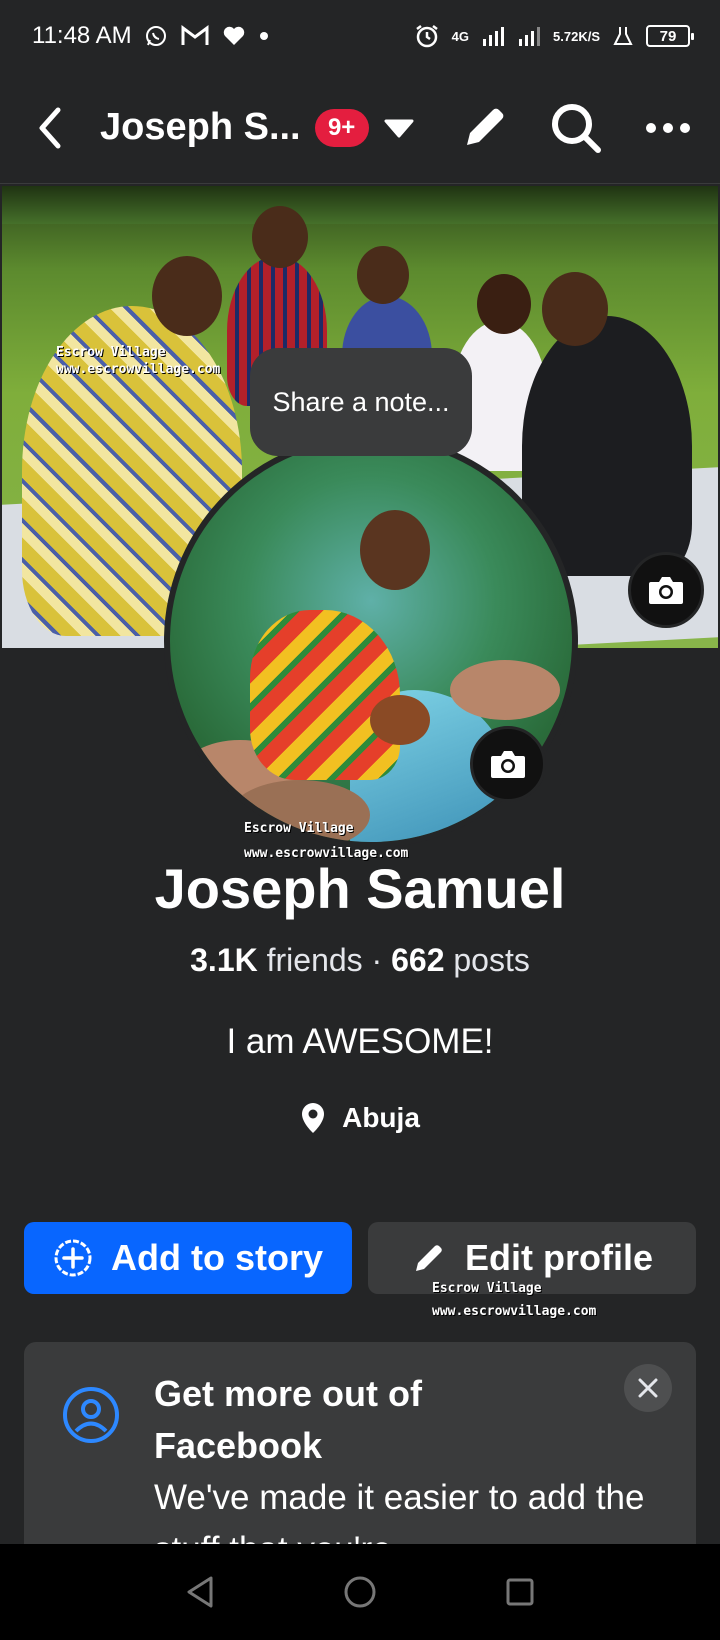 The height and width of the screenshot is (1640, 720). I want to click on nav-back-icon, so click(200, 1592).